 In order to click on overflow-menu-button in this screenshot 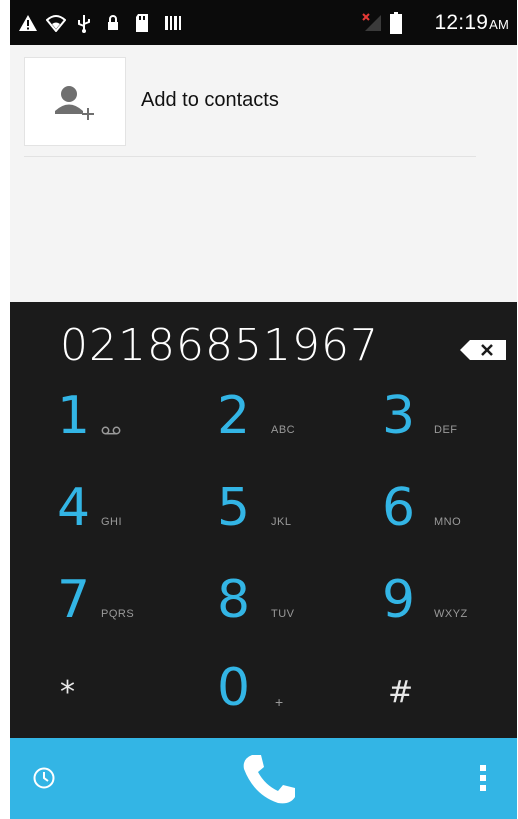, I will do `click(483, 778)`.